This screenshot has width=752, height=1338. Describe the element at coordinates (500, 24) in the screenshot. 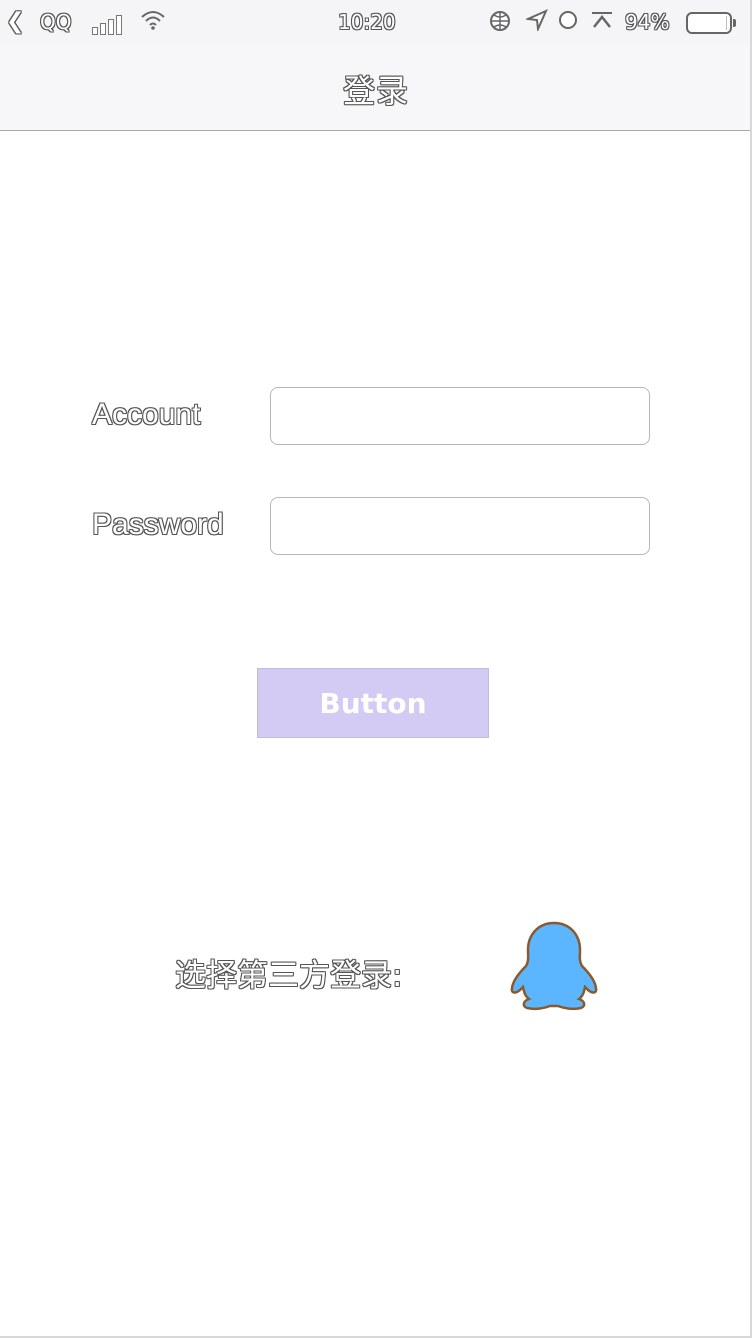

I see `globe-icon` at that location.